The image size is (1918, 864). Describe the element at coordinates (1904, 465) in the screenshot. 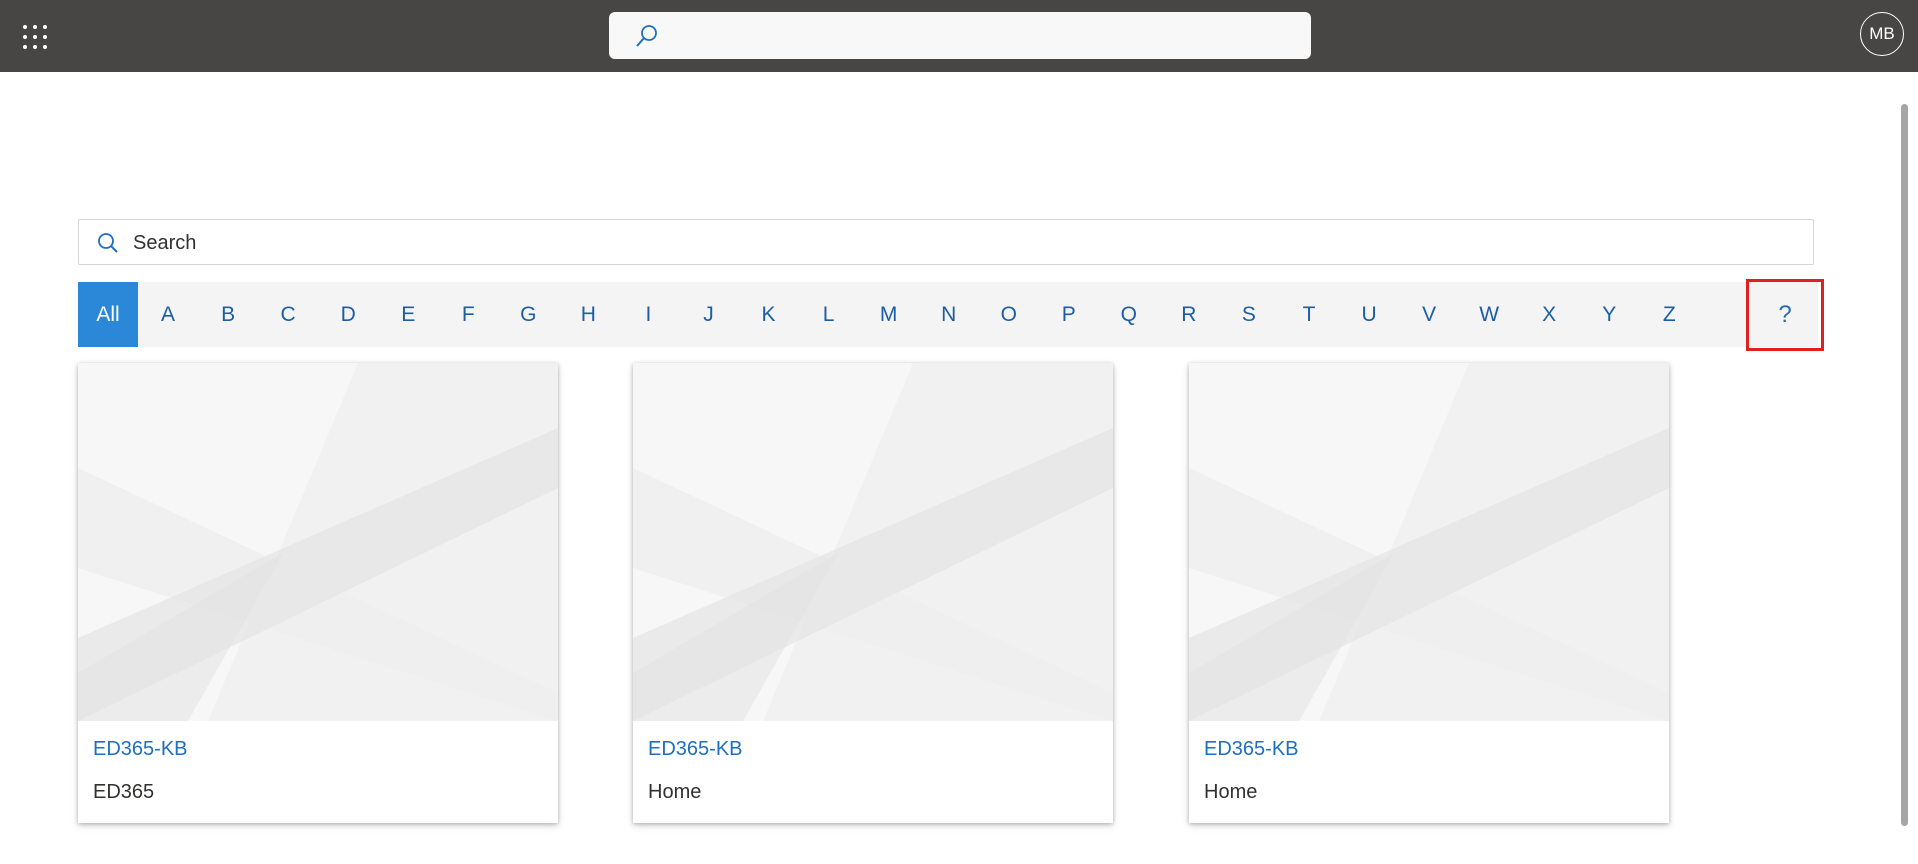

I see `scrollbar` at that location.